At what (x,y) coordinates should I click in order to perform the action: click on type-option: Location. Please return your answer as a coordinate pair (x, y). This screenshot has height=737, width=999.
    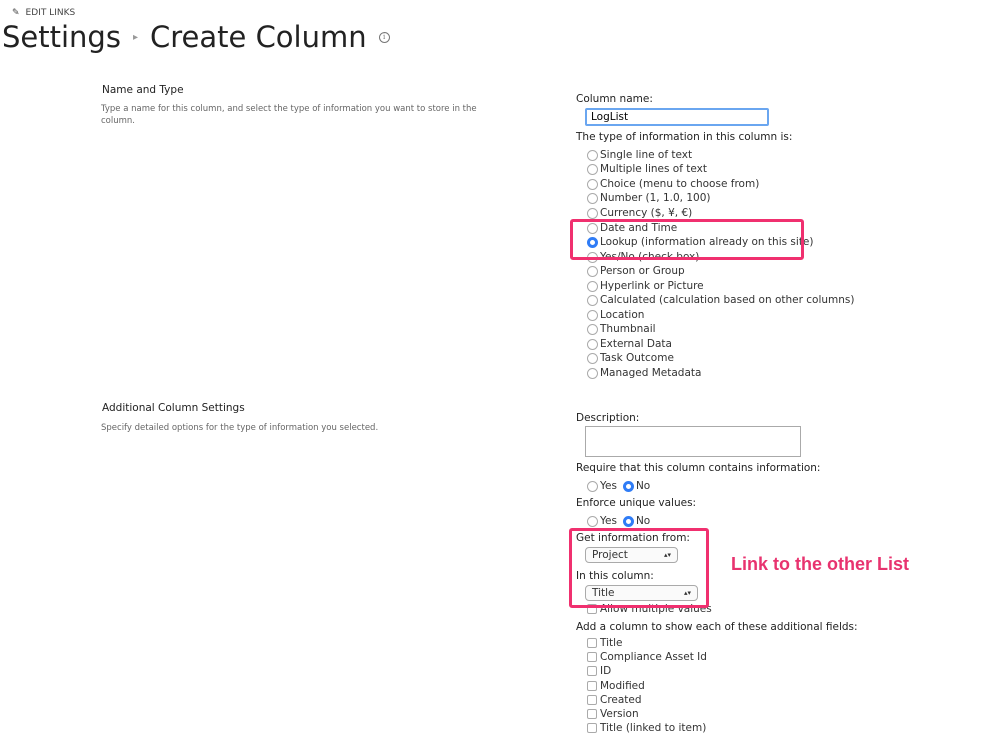
    Looking at the image, I should click on (615, 315).